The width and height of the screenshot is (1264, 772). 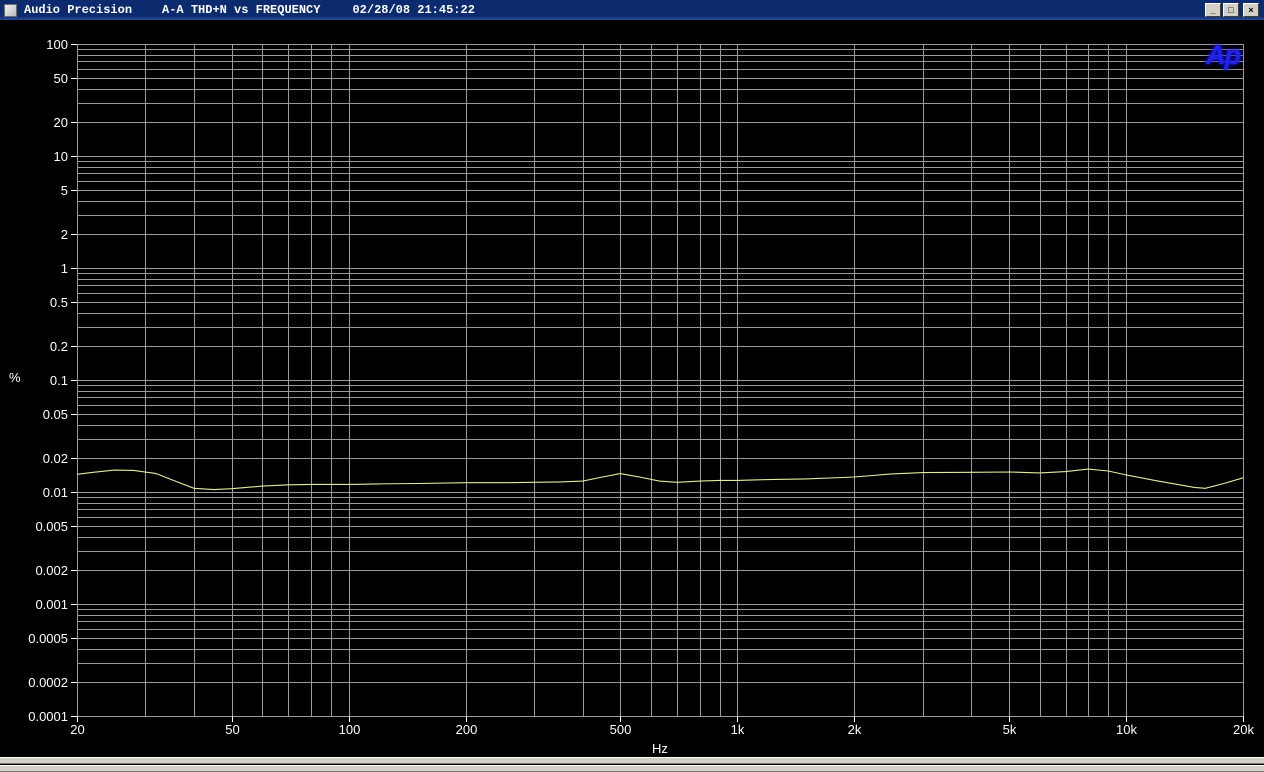 I want to click on x-tick-label: 50, so click(x=232, y=729).